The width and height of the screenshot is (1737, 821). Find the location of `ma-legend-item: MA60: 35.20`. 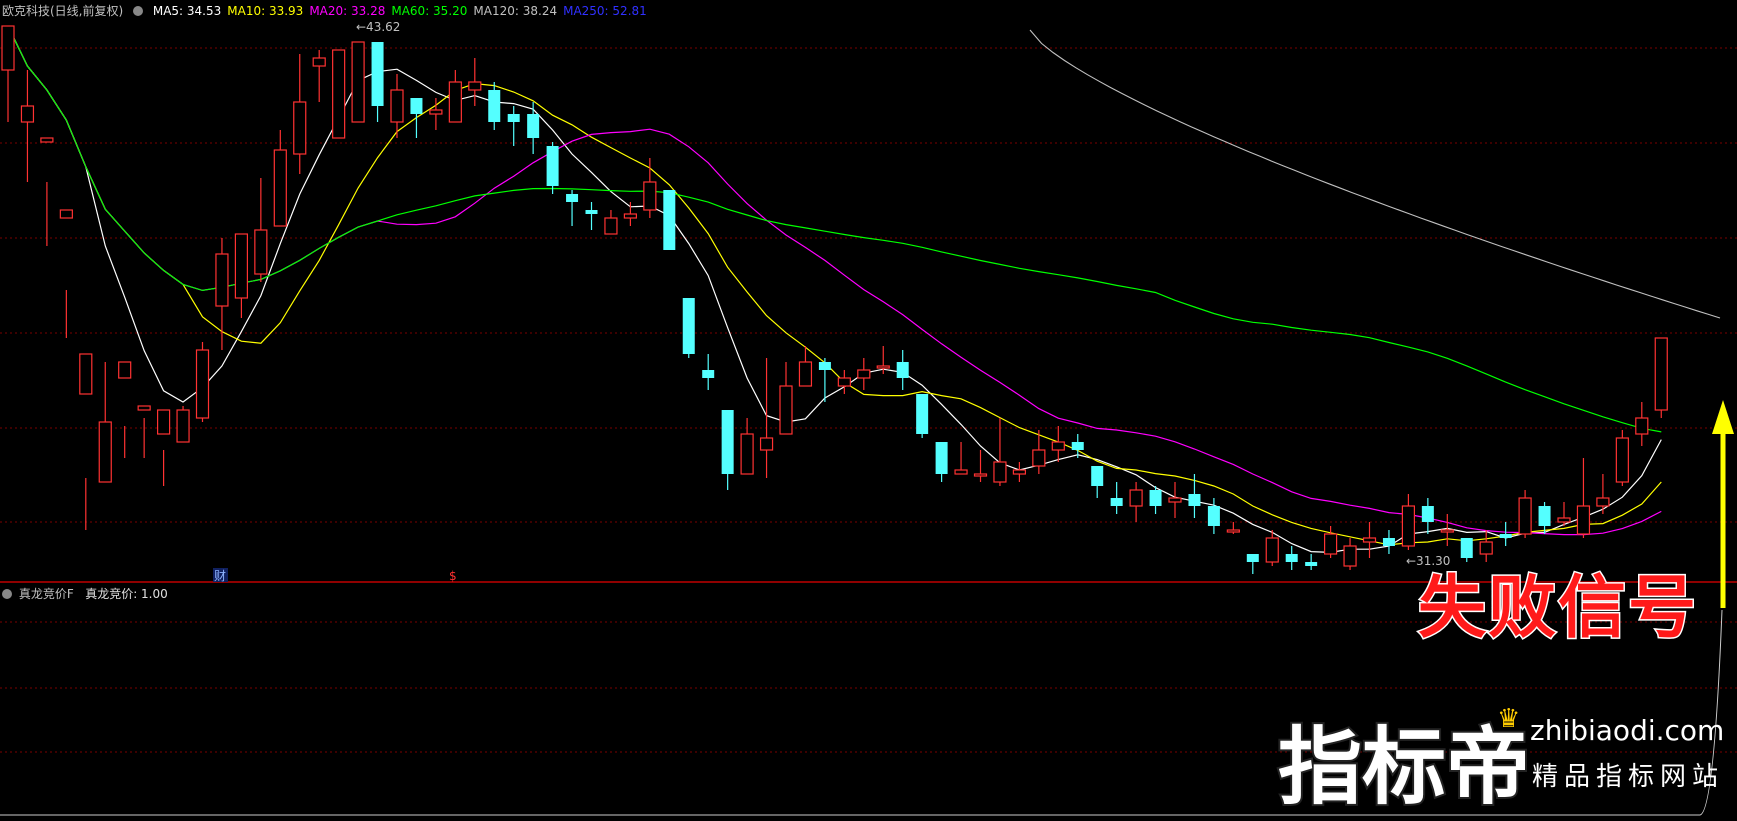

ma-legend-item: MA60: 35.20 is located at coordinates (429, 11).